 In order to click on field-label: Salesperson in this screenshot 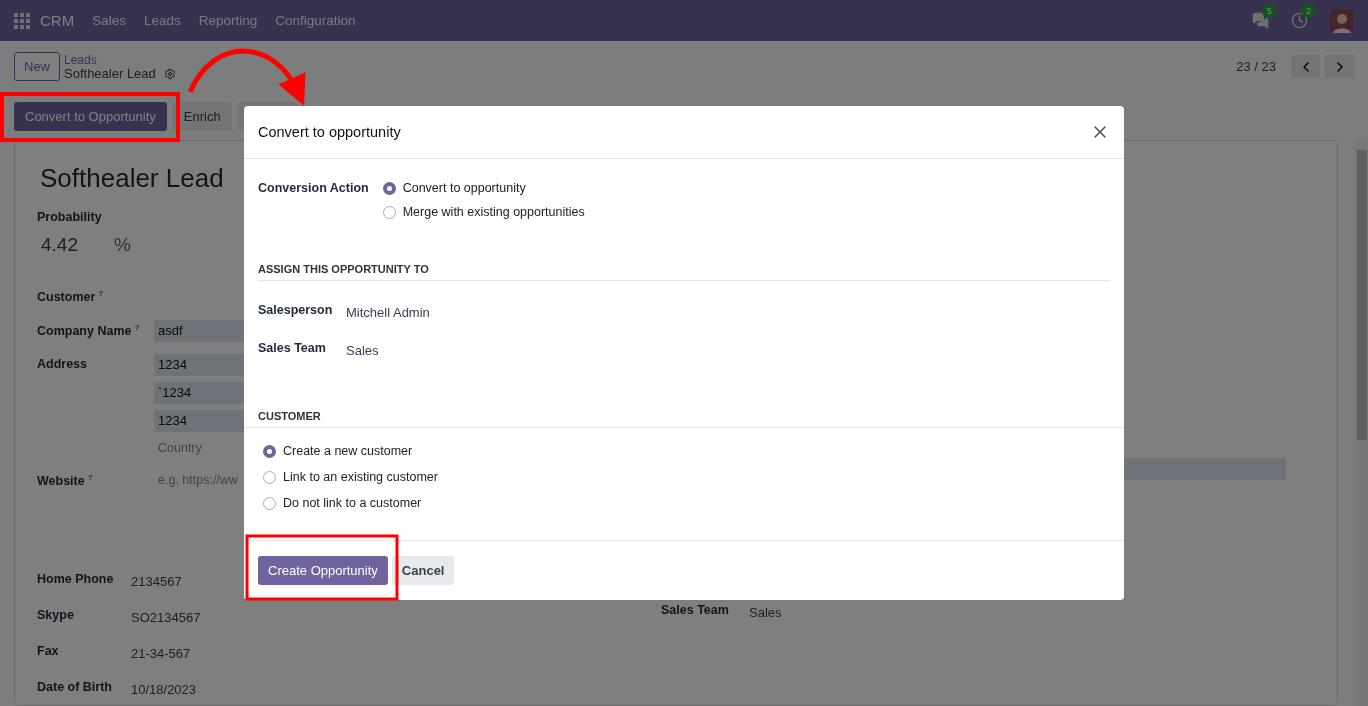, I will do `click(295, 310)`.